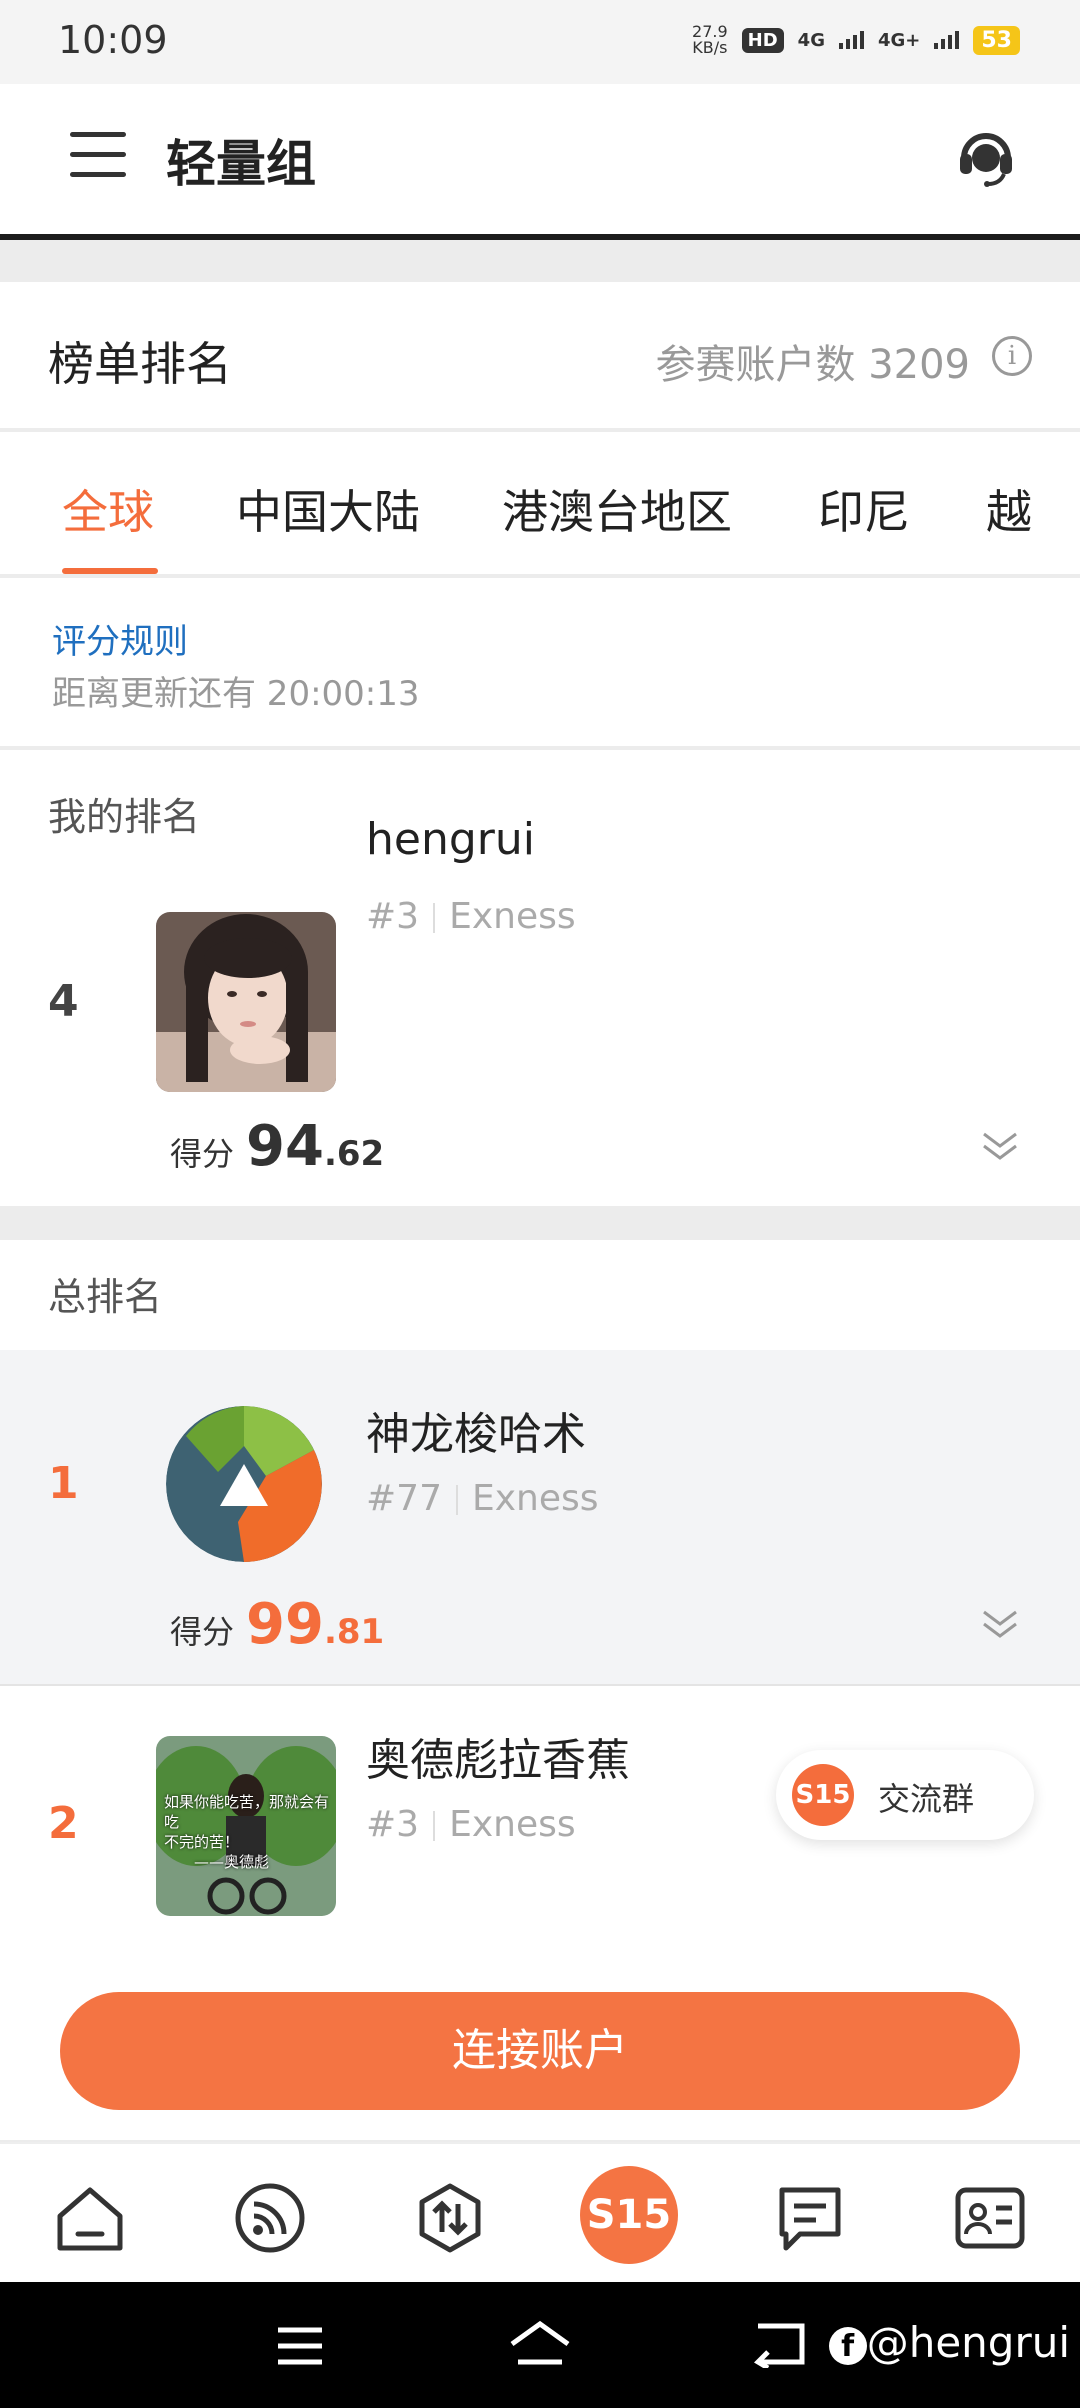  I want to click on score: 得分 94.62, so click(277, 1146).